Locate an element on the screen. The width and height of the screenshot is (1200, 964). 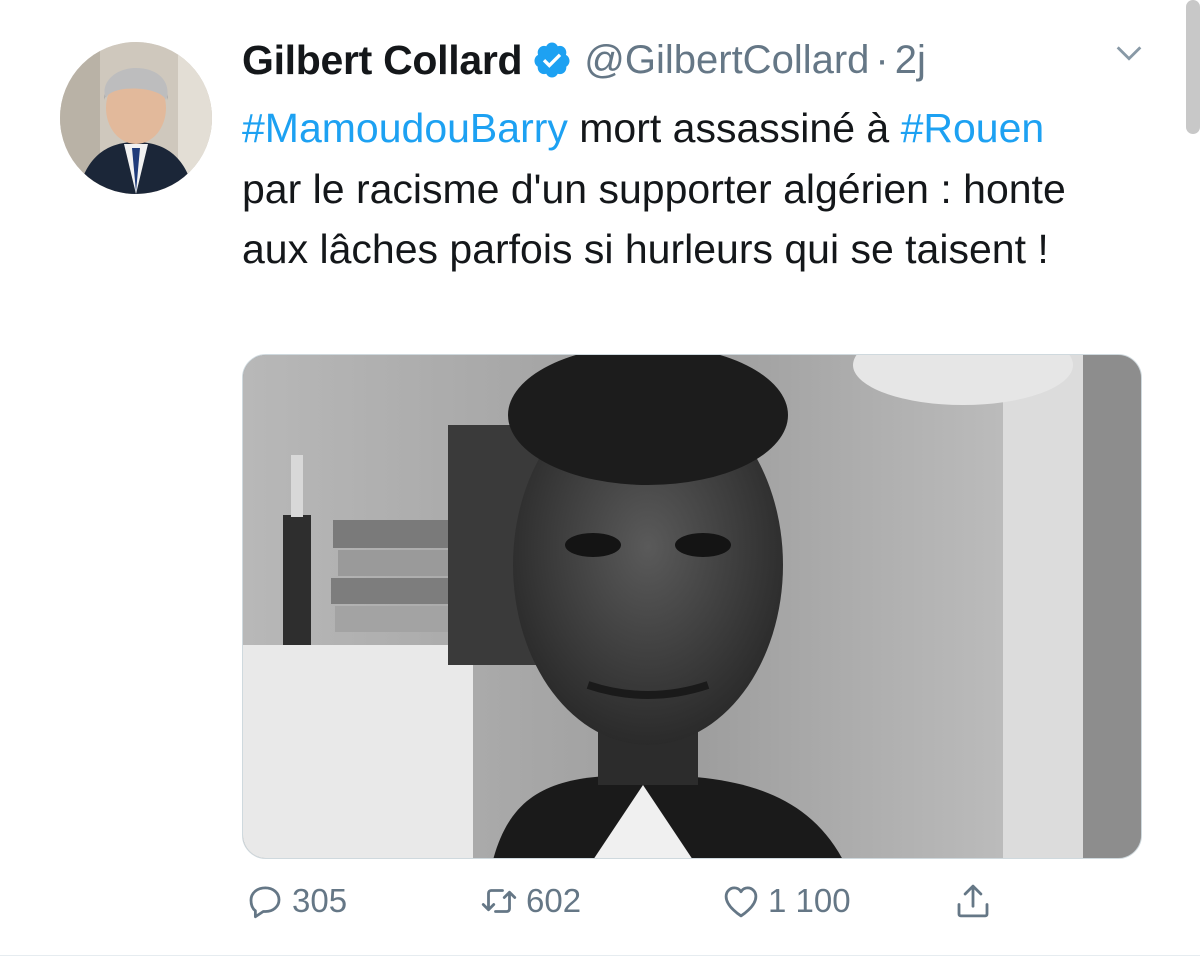
avatar-photo is located at coordinates (136, 118).